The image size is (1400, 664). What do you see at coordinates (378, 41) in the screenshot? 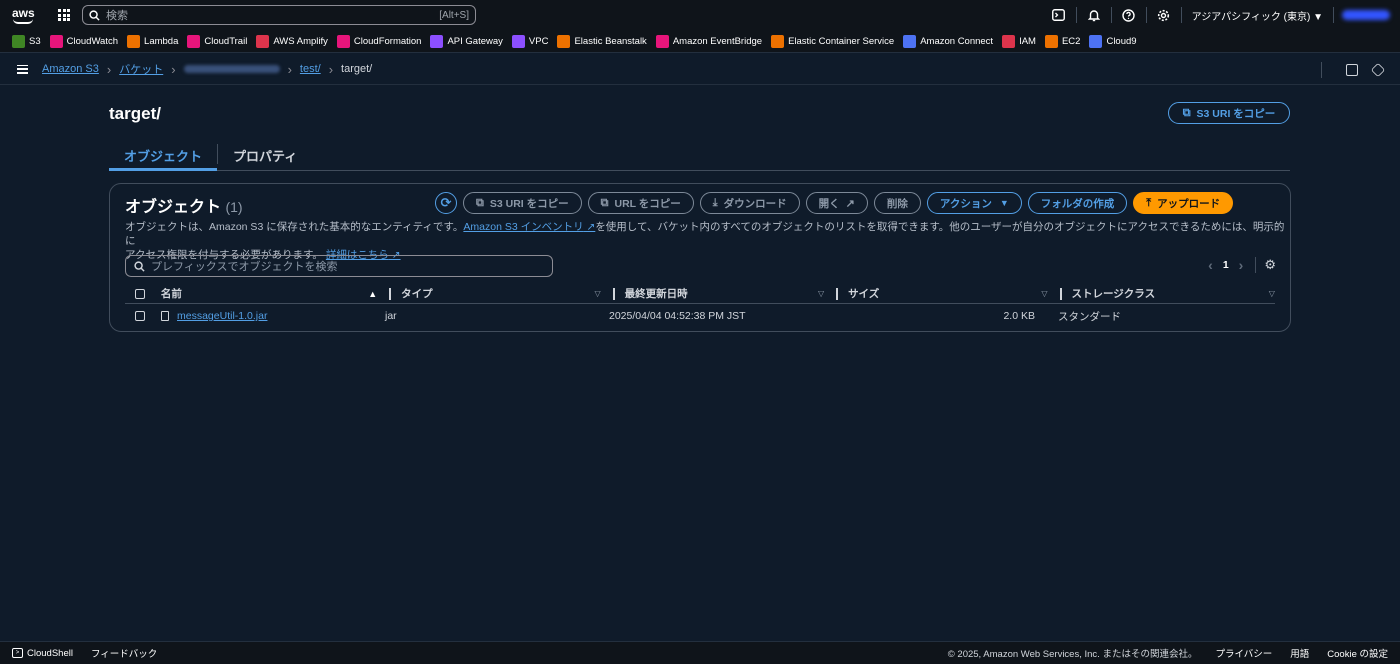
I see `favorite-cloudformation: CloudFormation` at bounding box center [378, 41].